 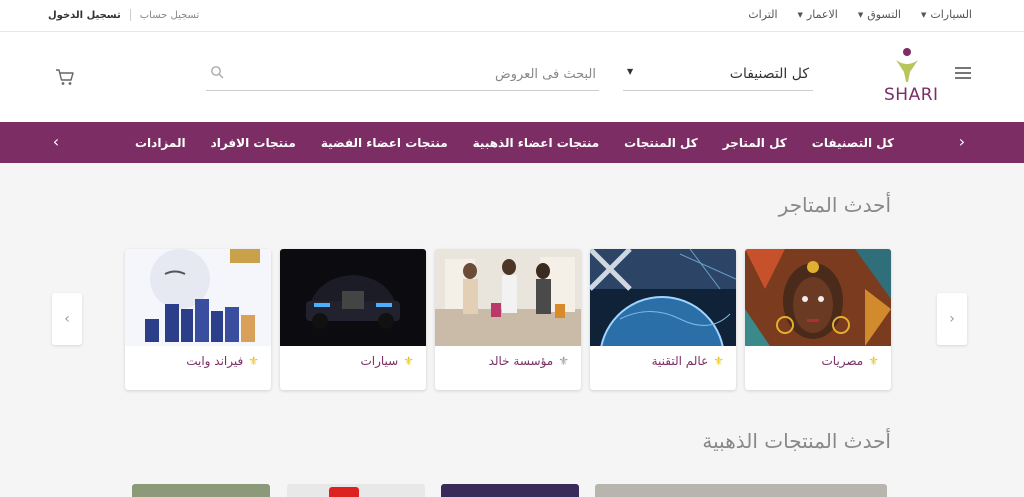 I want to click on category-select-value: كل التصنيفات, so click(x=769, y=74).